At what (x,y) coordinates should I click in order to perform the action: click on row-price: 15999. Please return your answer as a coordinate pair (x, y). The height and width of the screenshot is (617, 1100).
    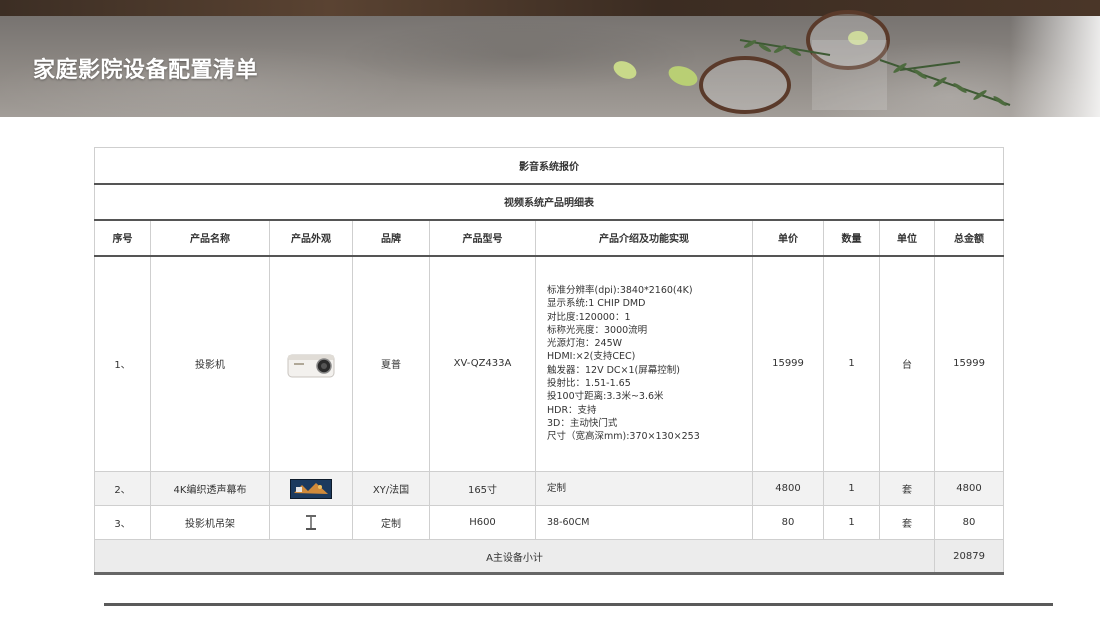
    Looking at the image, I should click on (788, 363).